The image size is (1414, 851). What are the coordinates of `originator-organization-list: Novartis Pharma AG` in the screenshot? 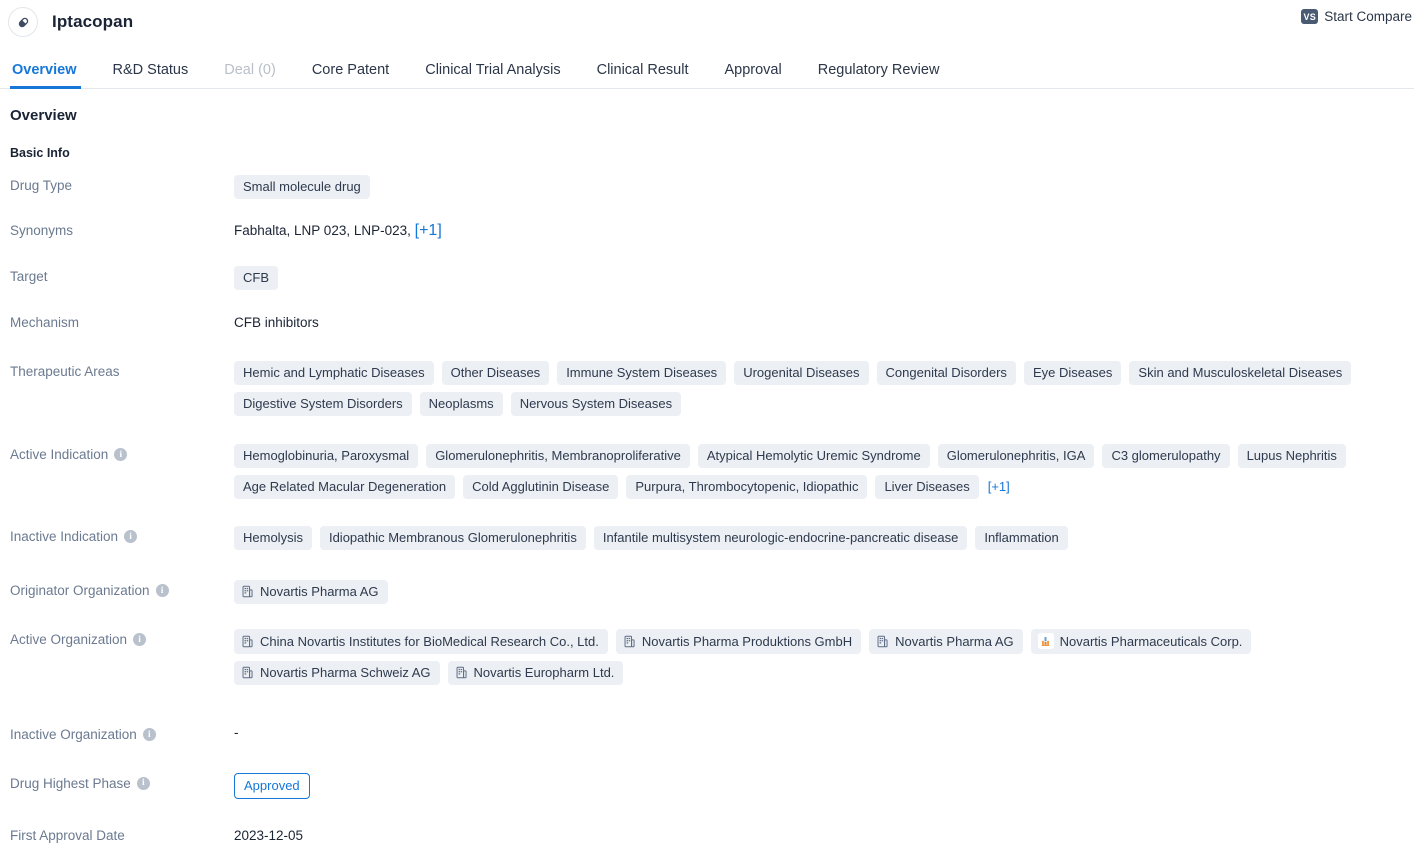 It's located at (820, 592).